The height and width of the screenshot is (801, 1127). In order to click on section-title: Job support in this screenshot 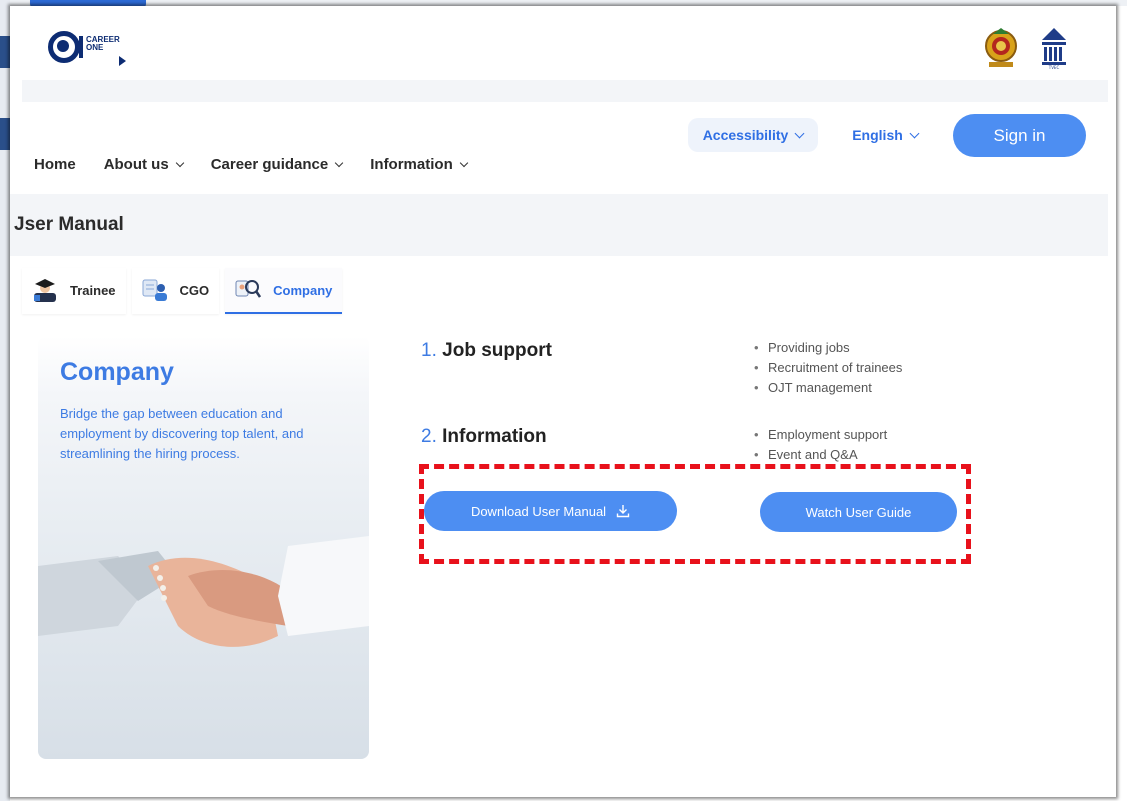, I will do `click(497, 350)`.